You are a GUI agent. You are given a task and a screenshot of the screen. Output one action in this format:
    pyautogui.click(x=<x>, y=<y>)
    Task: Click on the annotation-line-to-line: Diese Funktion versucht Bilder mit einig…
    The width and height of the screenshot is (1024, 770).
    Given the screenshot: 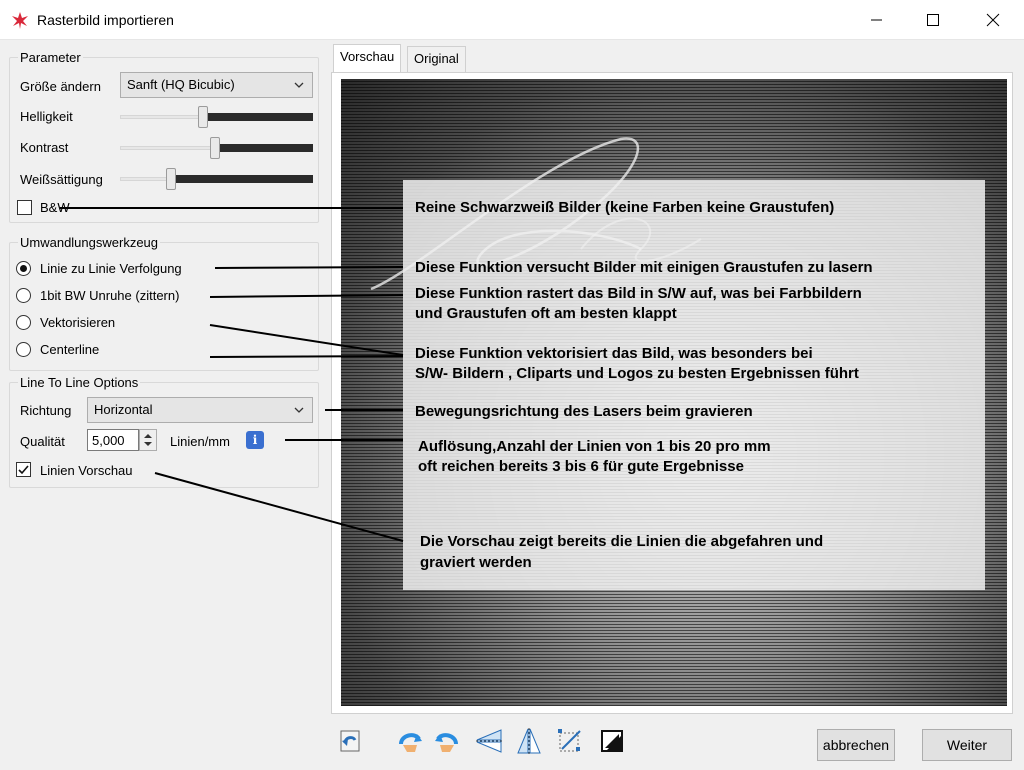 What is the action you would take?
    pyautogui.click(x=644, y=267)
    